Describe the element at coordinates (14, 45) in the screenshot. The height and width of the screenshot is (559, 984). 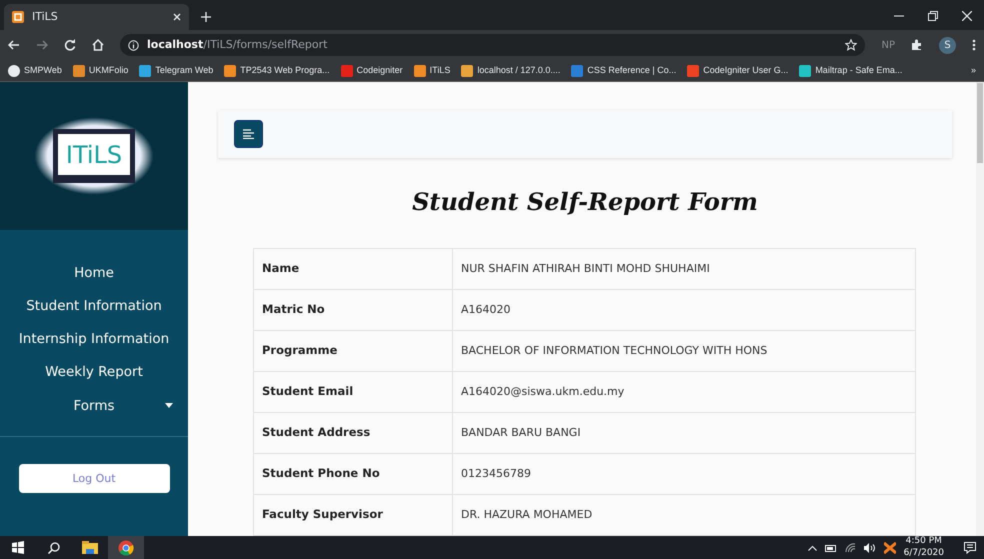
I see `back-icon` at that location.